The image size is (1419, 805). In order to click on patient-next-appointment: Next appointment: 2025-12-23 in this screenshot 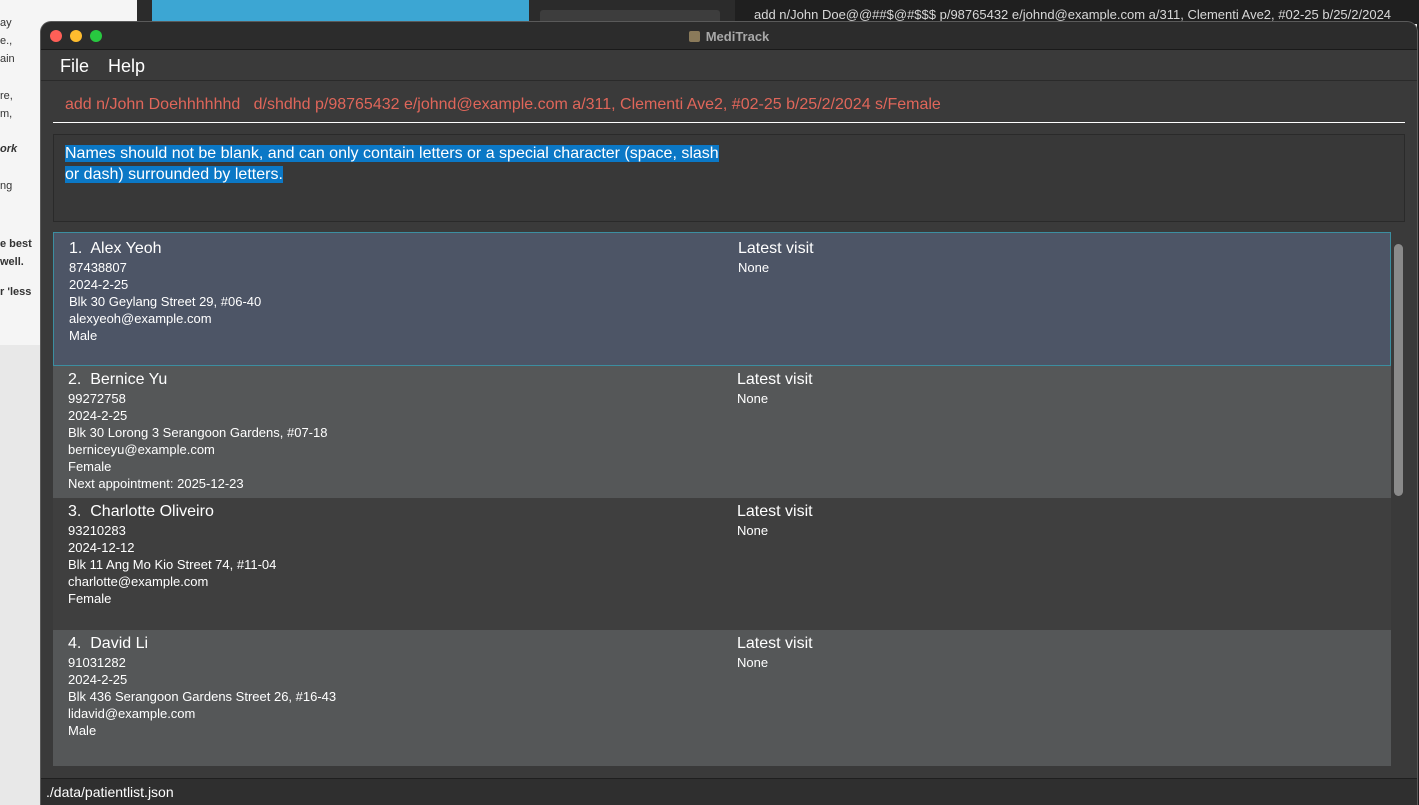, I will do `click(156, 483)`.